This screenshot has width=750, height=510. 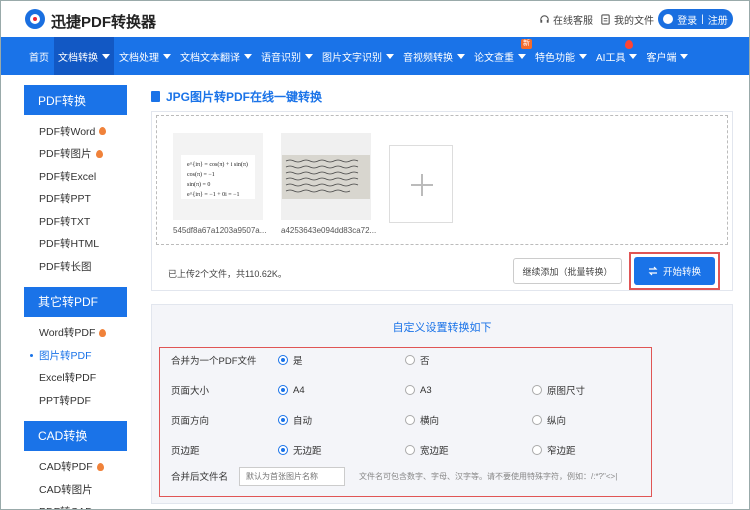 What do you see at coordinates (653, 271) in the screenshot?
I see `convert-icon` at bounding box center [653, 271].